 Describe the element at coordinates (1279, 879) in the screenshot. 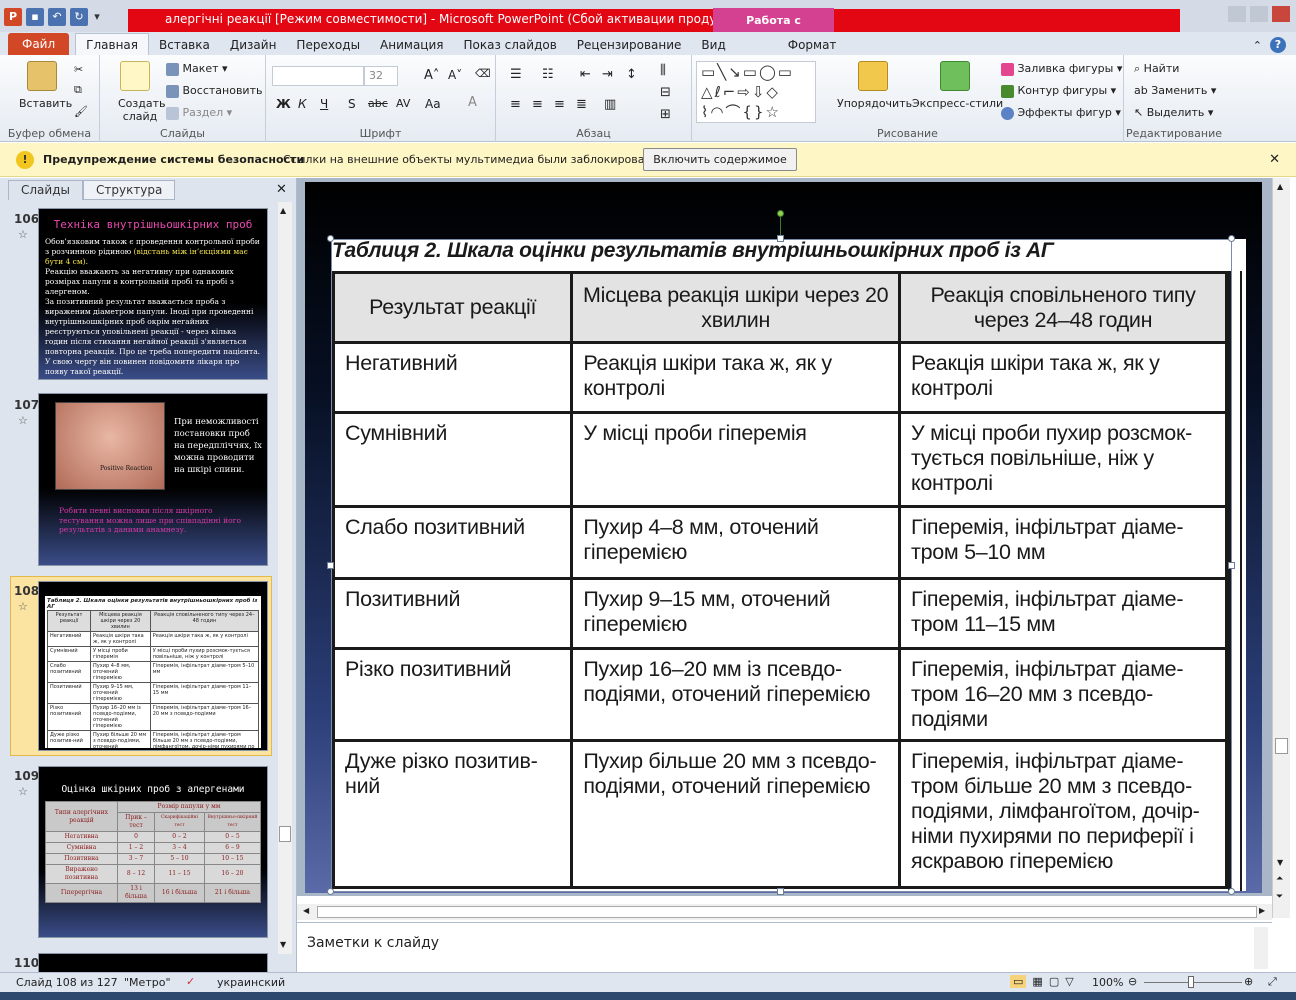

I see `previous-slide-icon: ⏶` at that location.